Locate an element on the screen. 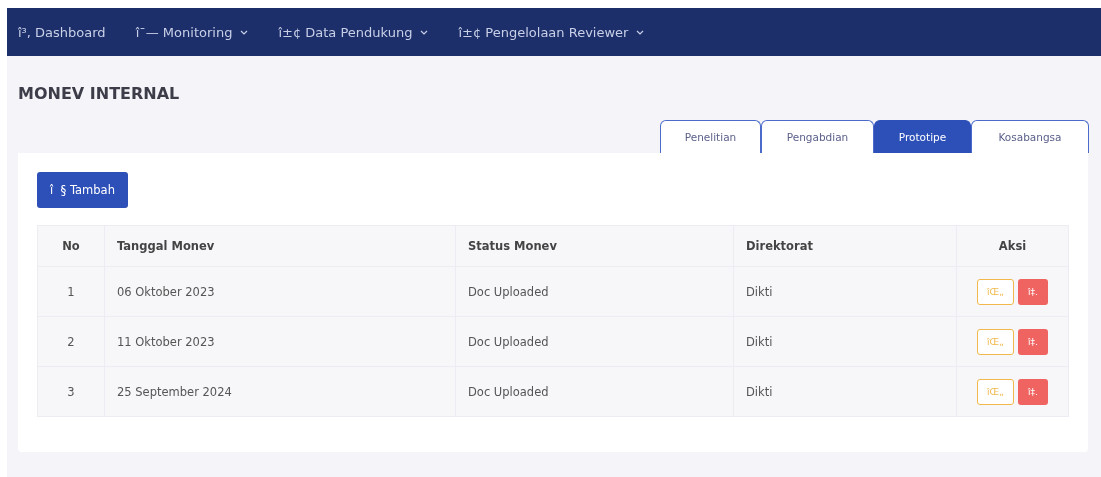 Image resolution: width=1101 pixels, height=477 pixels. table-cell: 3 is located at coordinates (71, 391).